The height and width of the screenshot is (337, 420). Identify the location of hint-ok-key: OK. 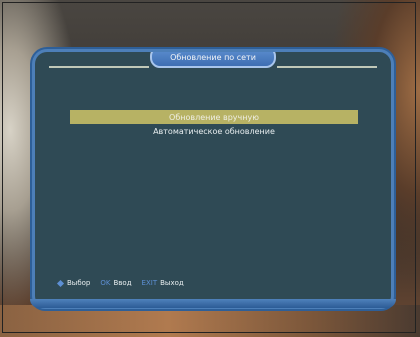
(105, 283).